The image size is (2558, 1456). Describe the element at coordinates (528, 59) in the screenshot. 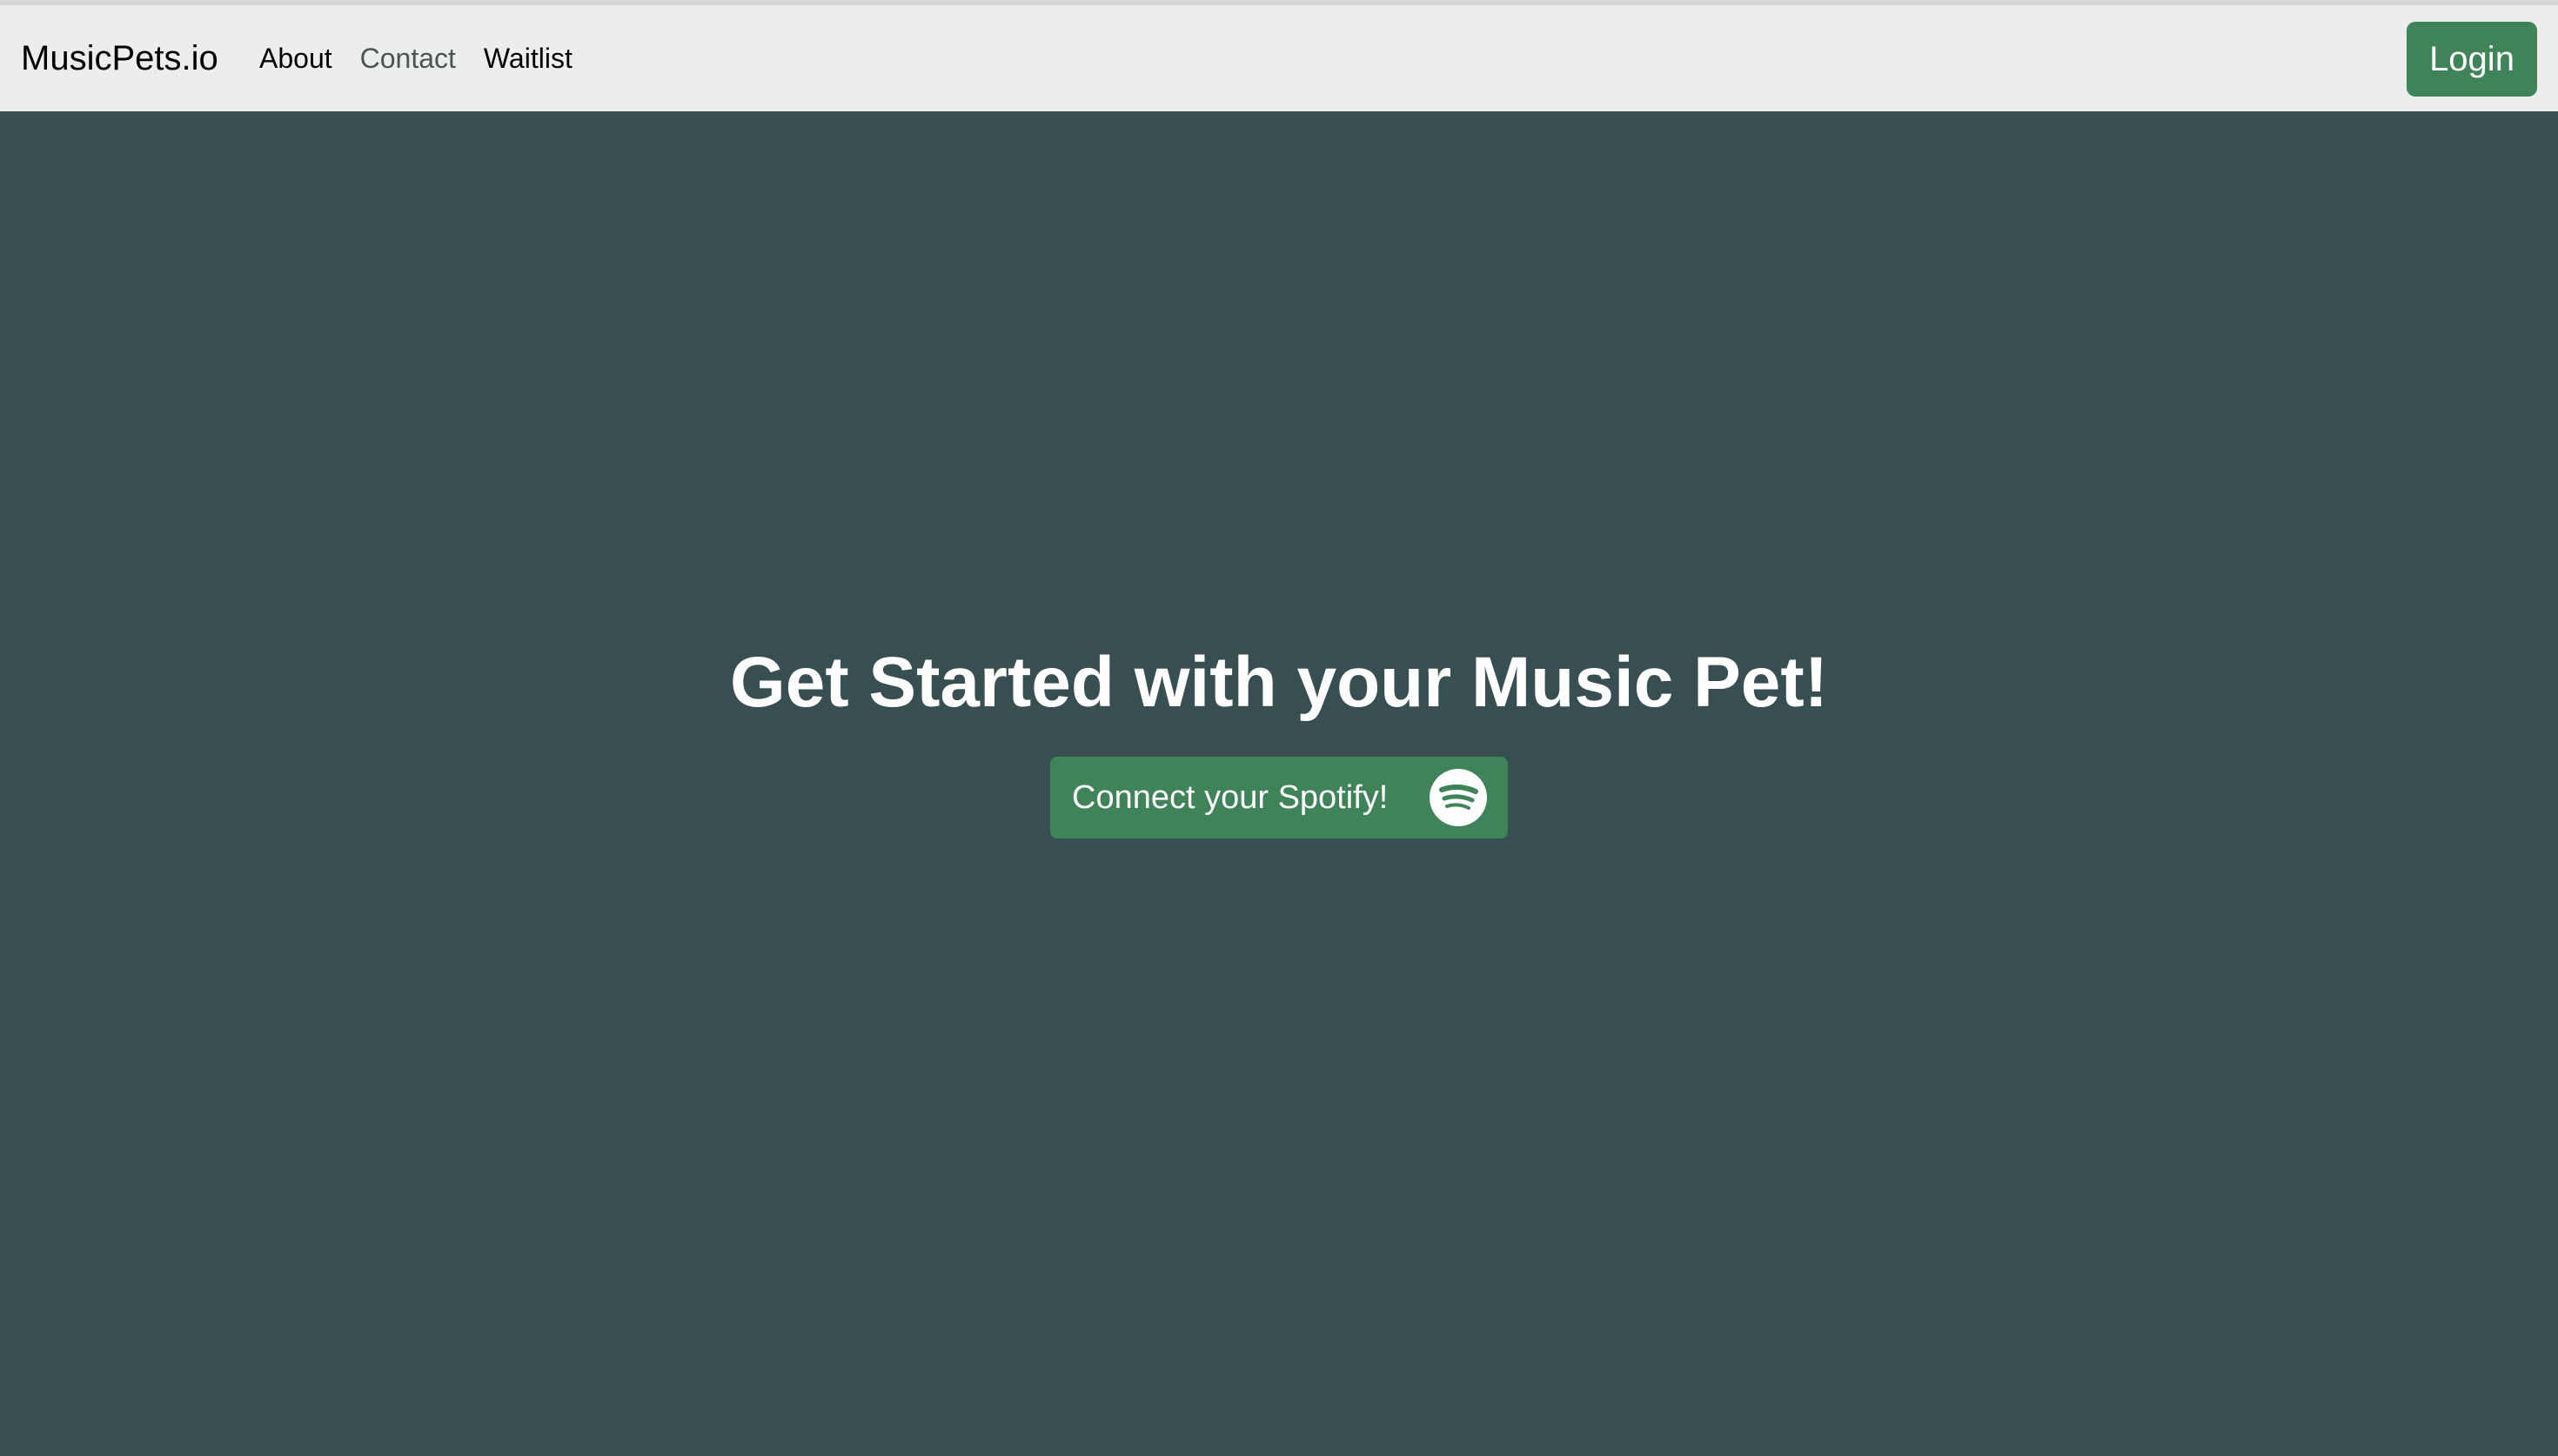

I see `nav-link-waitlist: Waitlist` at that location.